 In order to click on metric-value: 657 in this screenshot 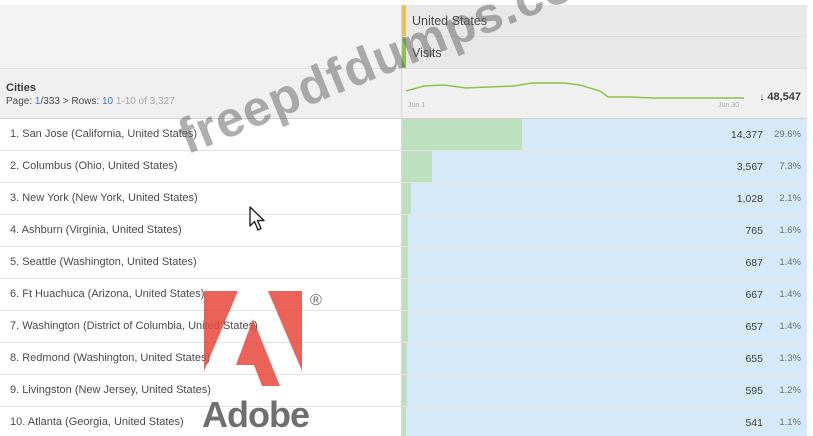, I will do `click(754, 327)`.